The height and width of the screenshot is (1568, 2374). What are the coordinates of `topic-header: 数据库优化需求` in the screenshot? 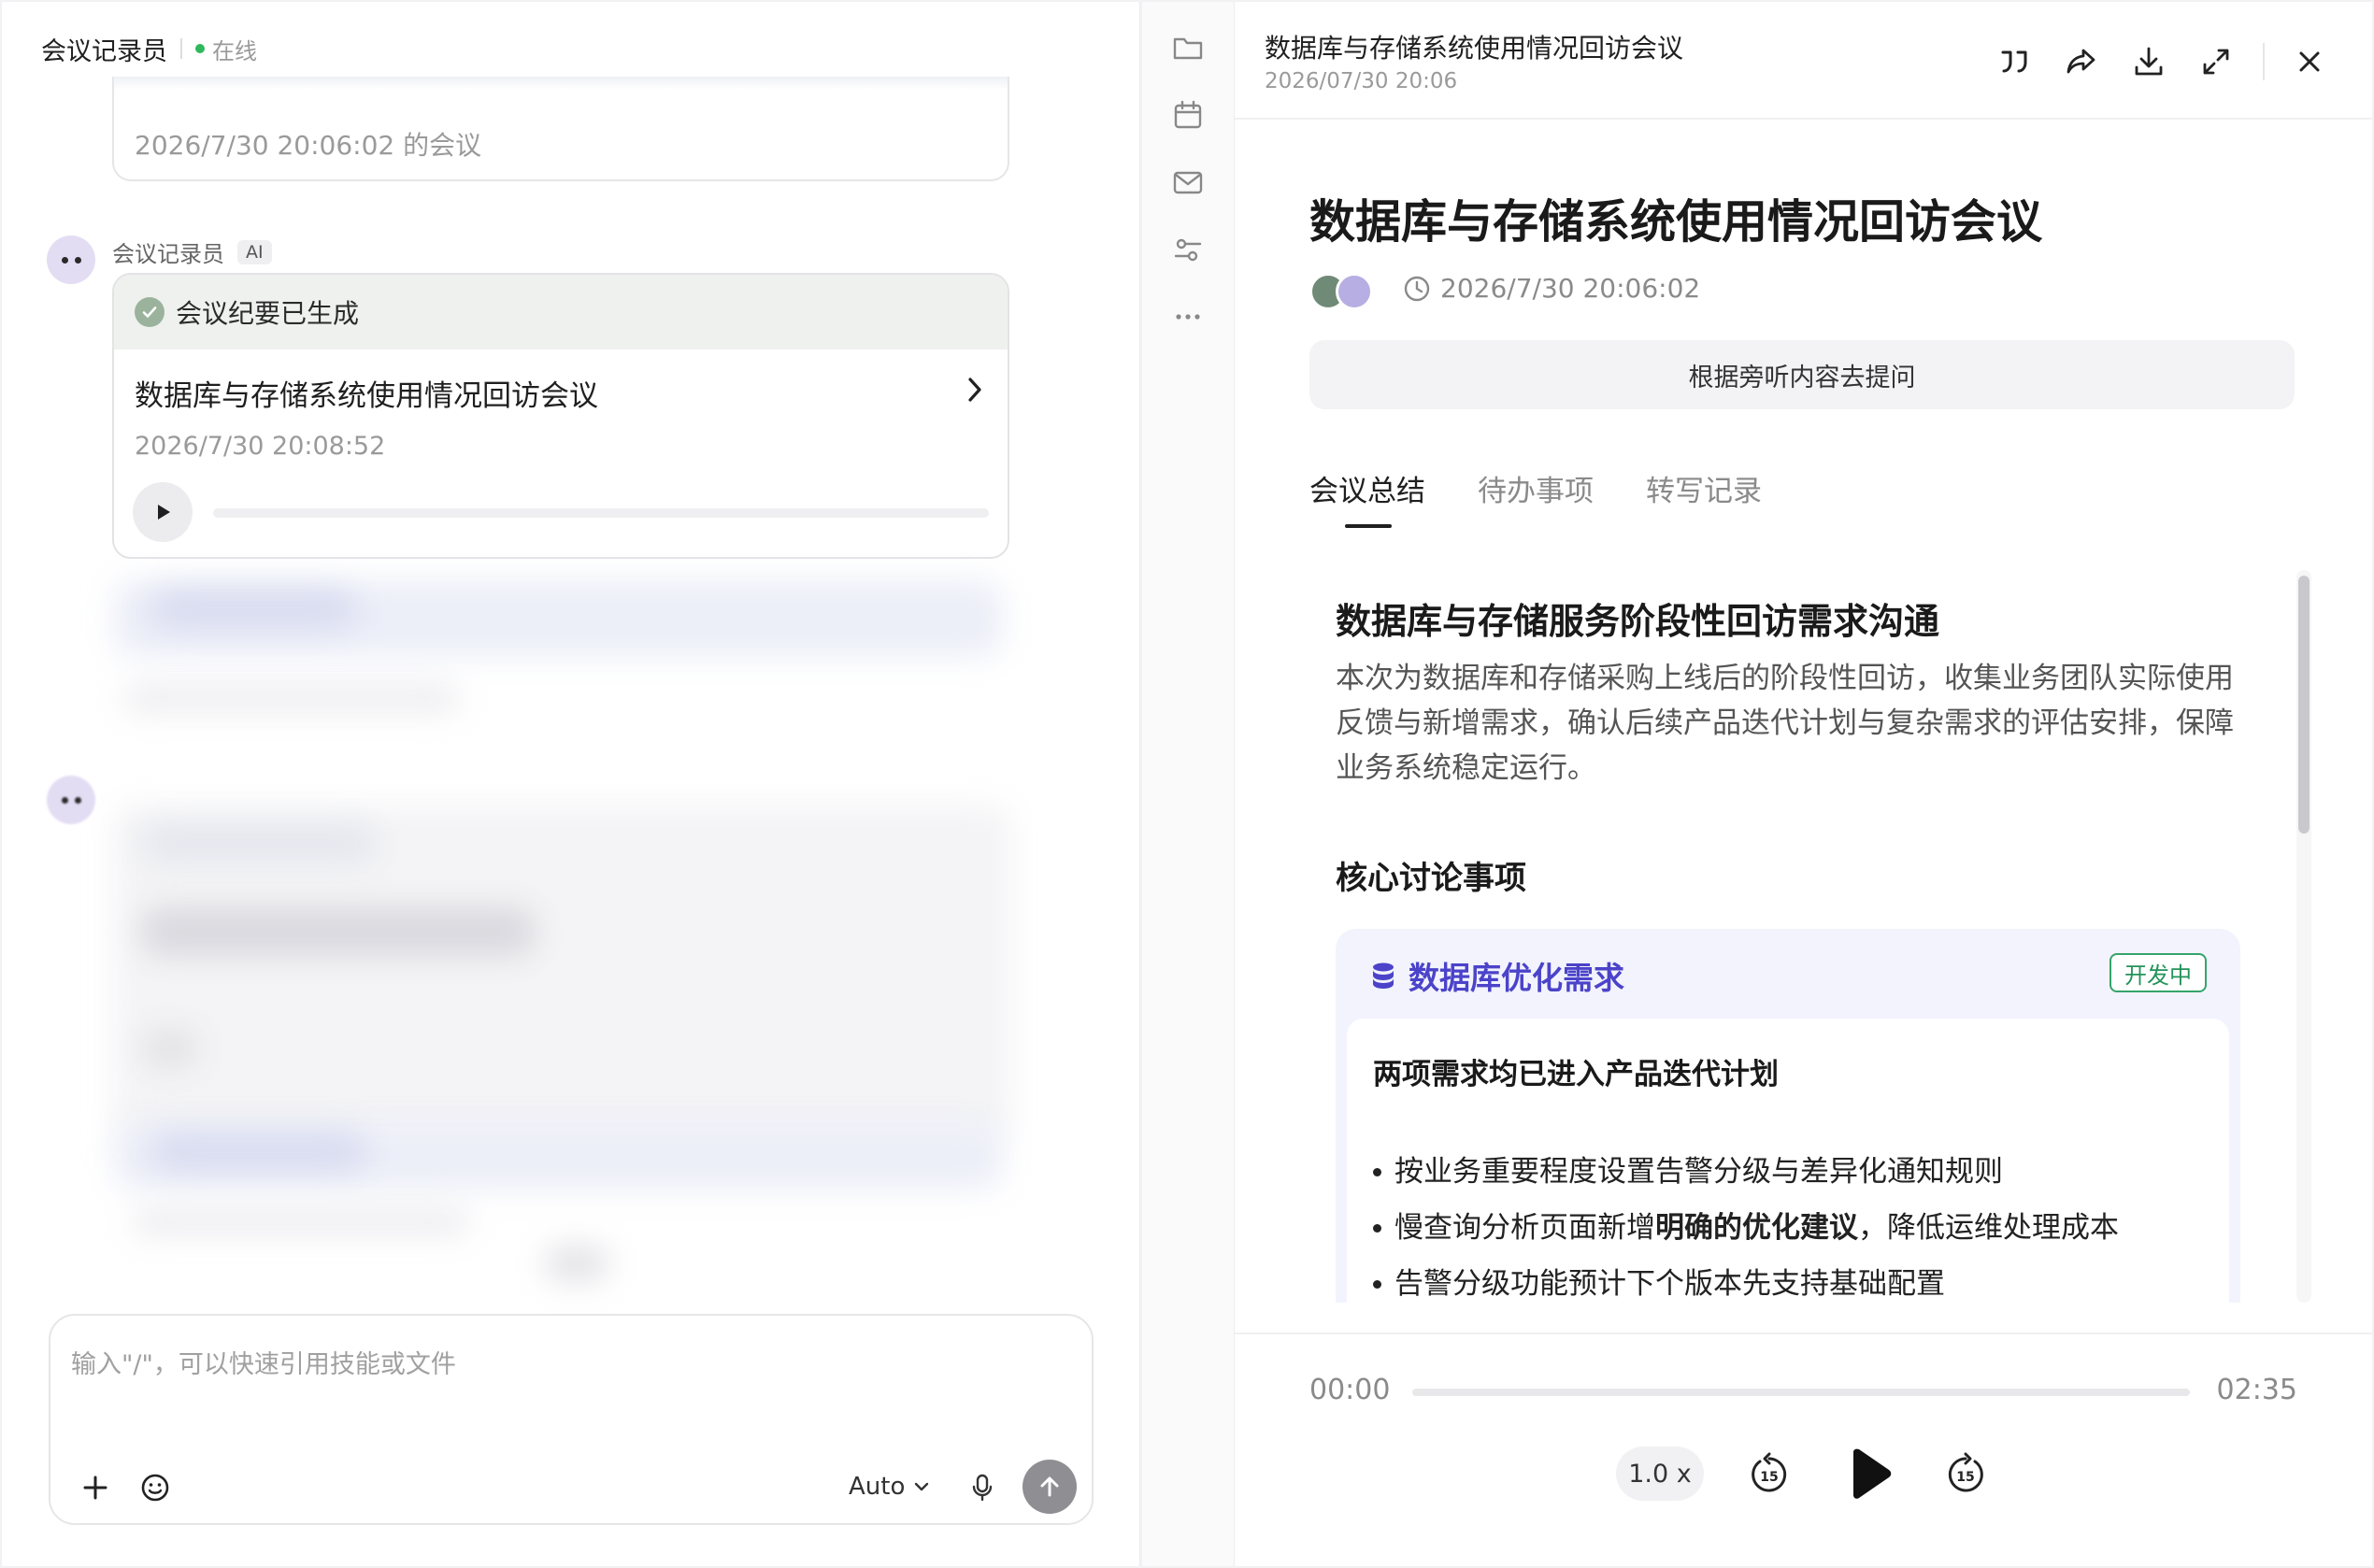 It's located at (1496, 976).